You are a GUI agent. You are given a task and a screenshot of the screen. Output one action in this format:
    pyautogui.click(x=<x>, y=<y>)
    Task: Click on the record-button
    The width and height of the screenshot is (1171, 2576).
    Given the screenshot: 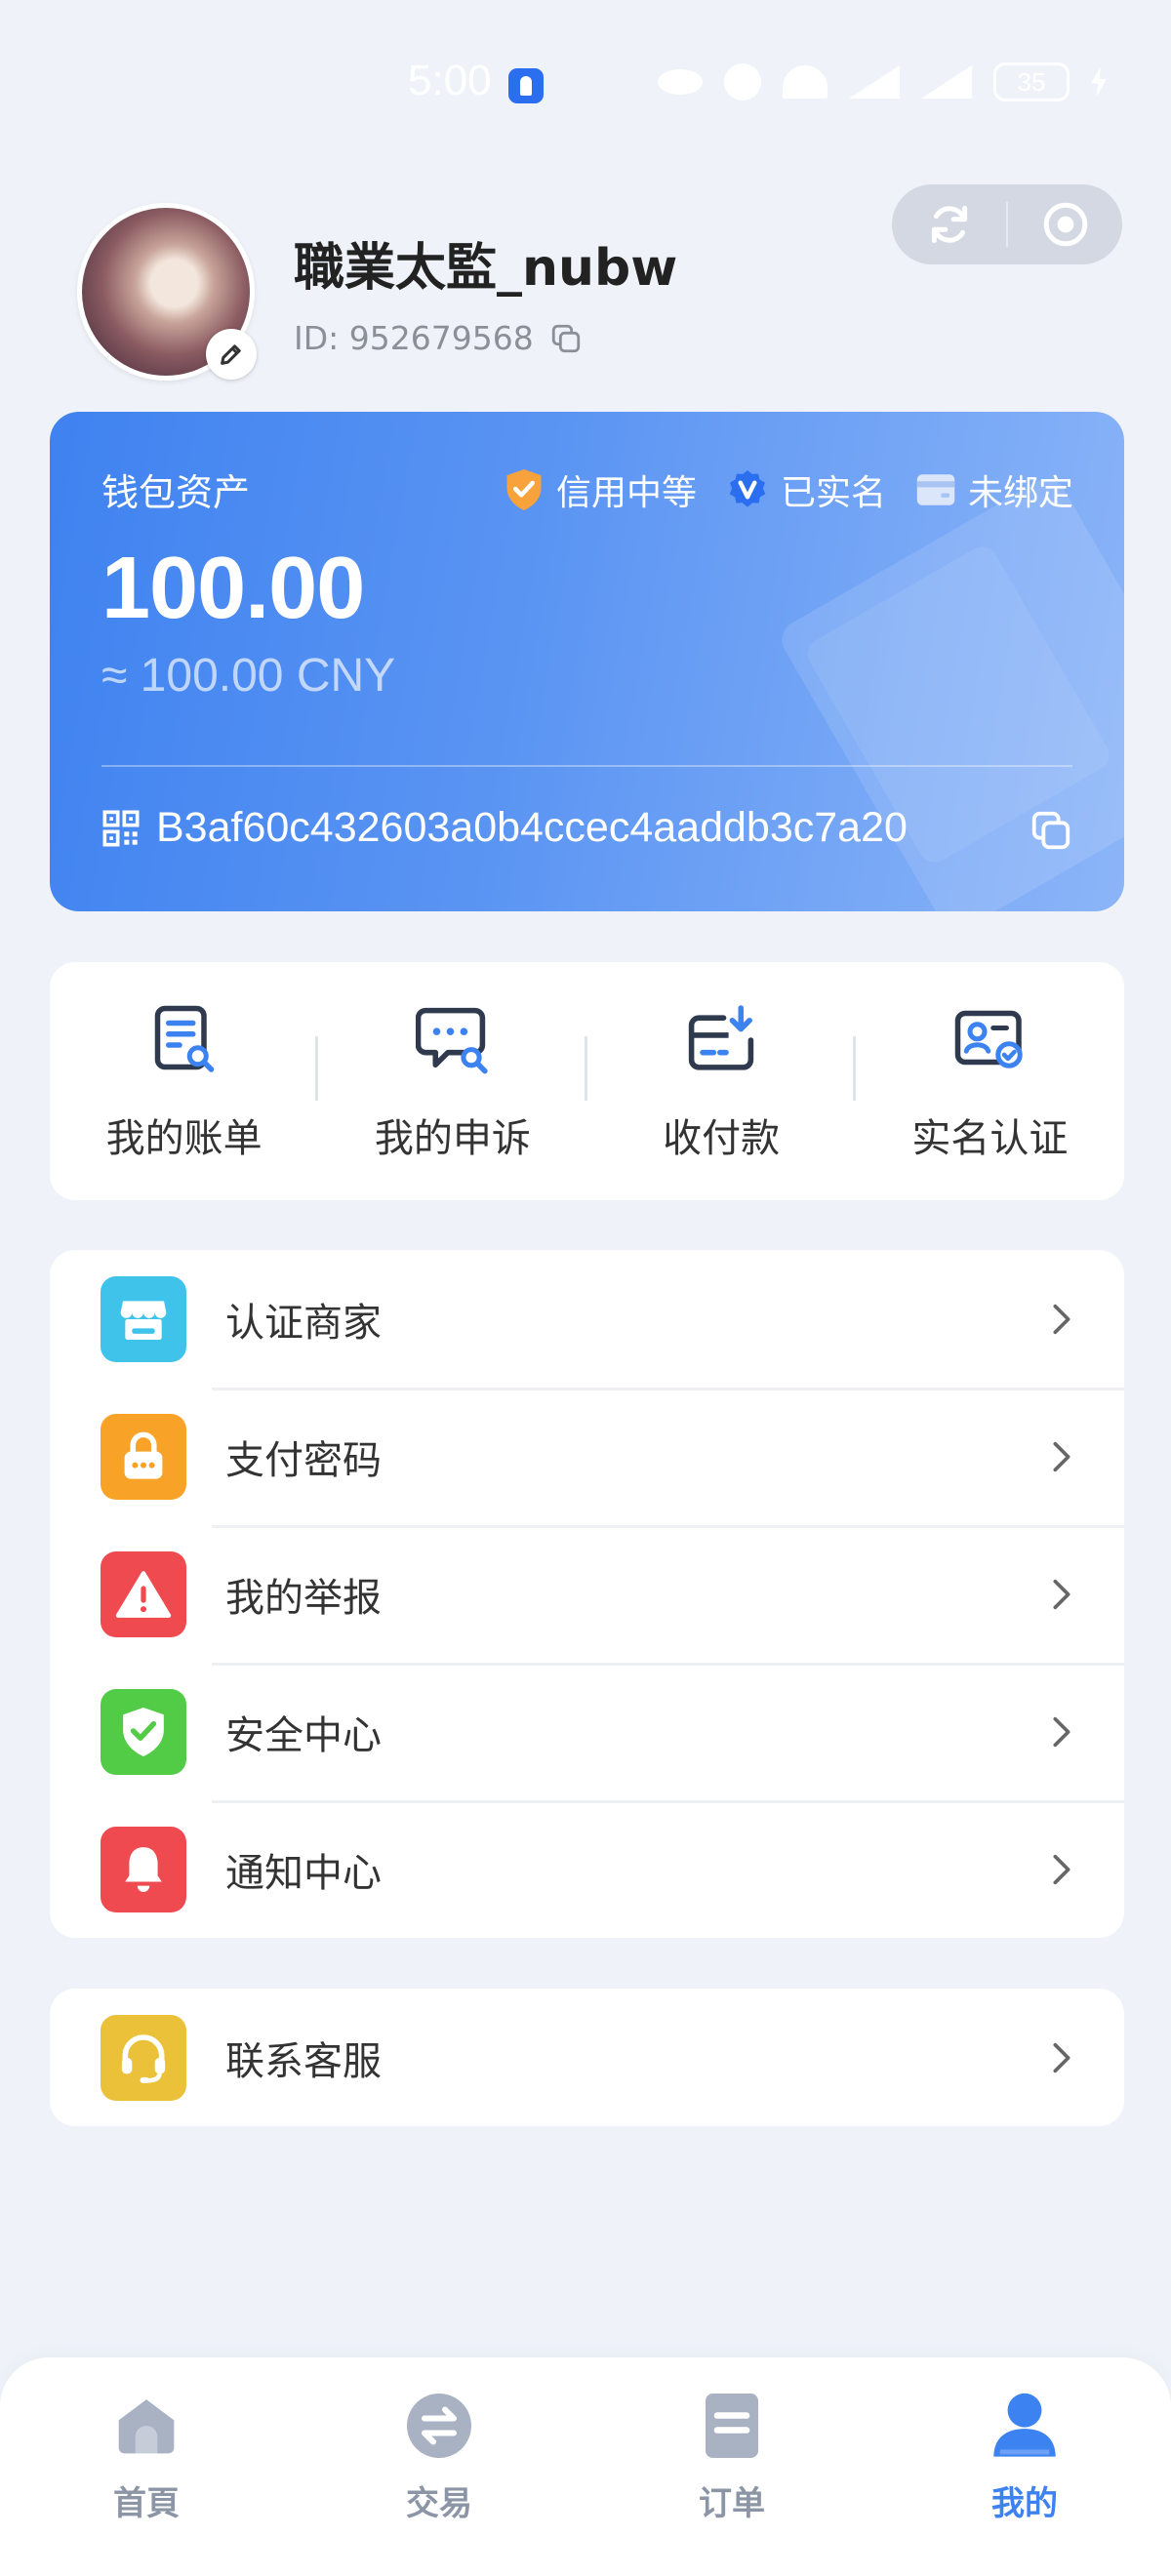 What is the action you would take?
    pyautogui.click(x=1065, y=224)
    